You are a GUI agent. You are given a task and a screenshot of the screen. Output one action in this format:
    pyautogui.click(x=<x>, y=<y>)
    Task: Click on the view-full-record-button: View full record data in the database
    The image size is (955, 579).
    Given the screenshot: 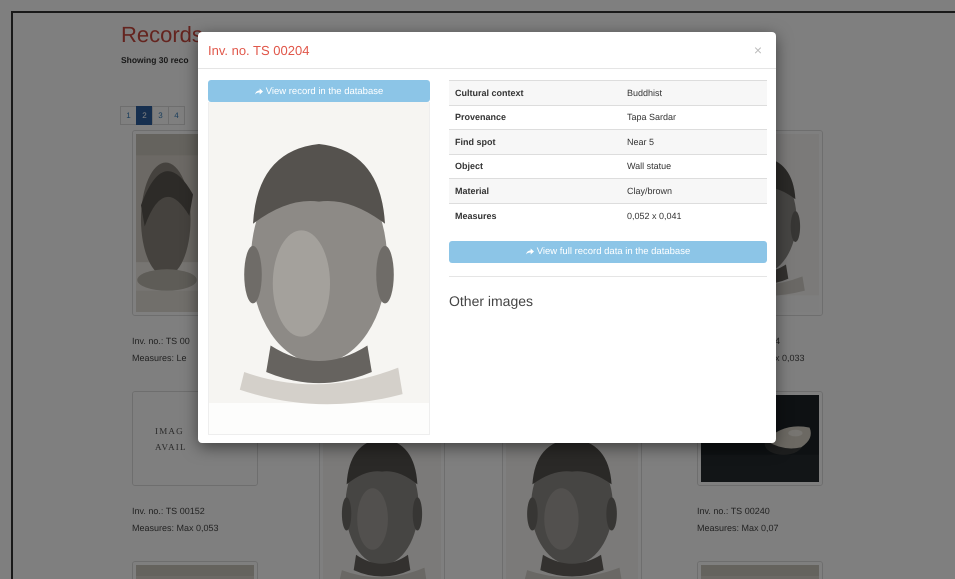 What is the action you would take?
    pyautogui.click(x=608, y=251)
    